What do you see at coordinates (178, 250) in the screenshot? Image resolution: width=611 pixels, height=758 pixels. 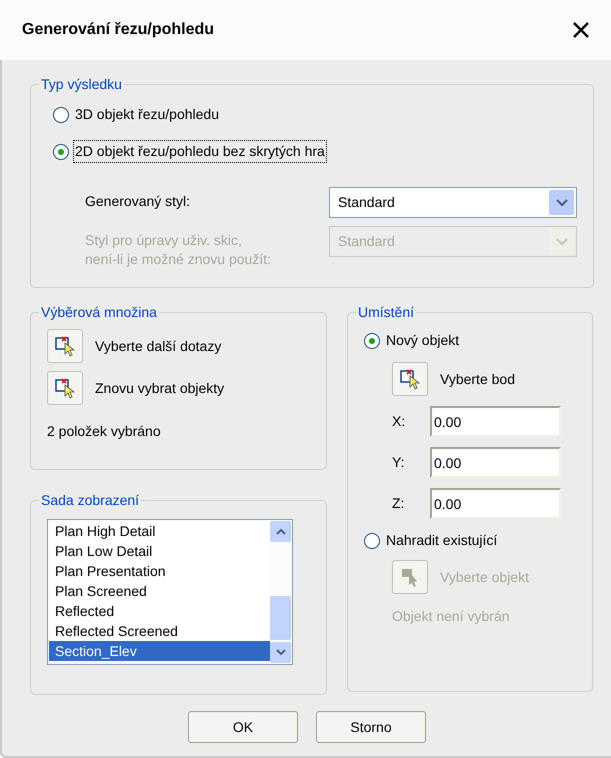 I see `field-label: Styl pro úpravy uživ. skic, není-li je možné znovu použít:` at bounding box center [178, 250].